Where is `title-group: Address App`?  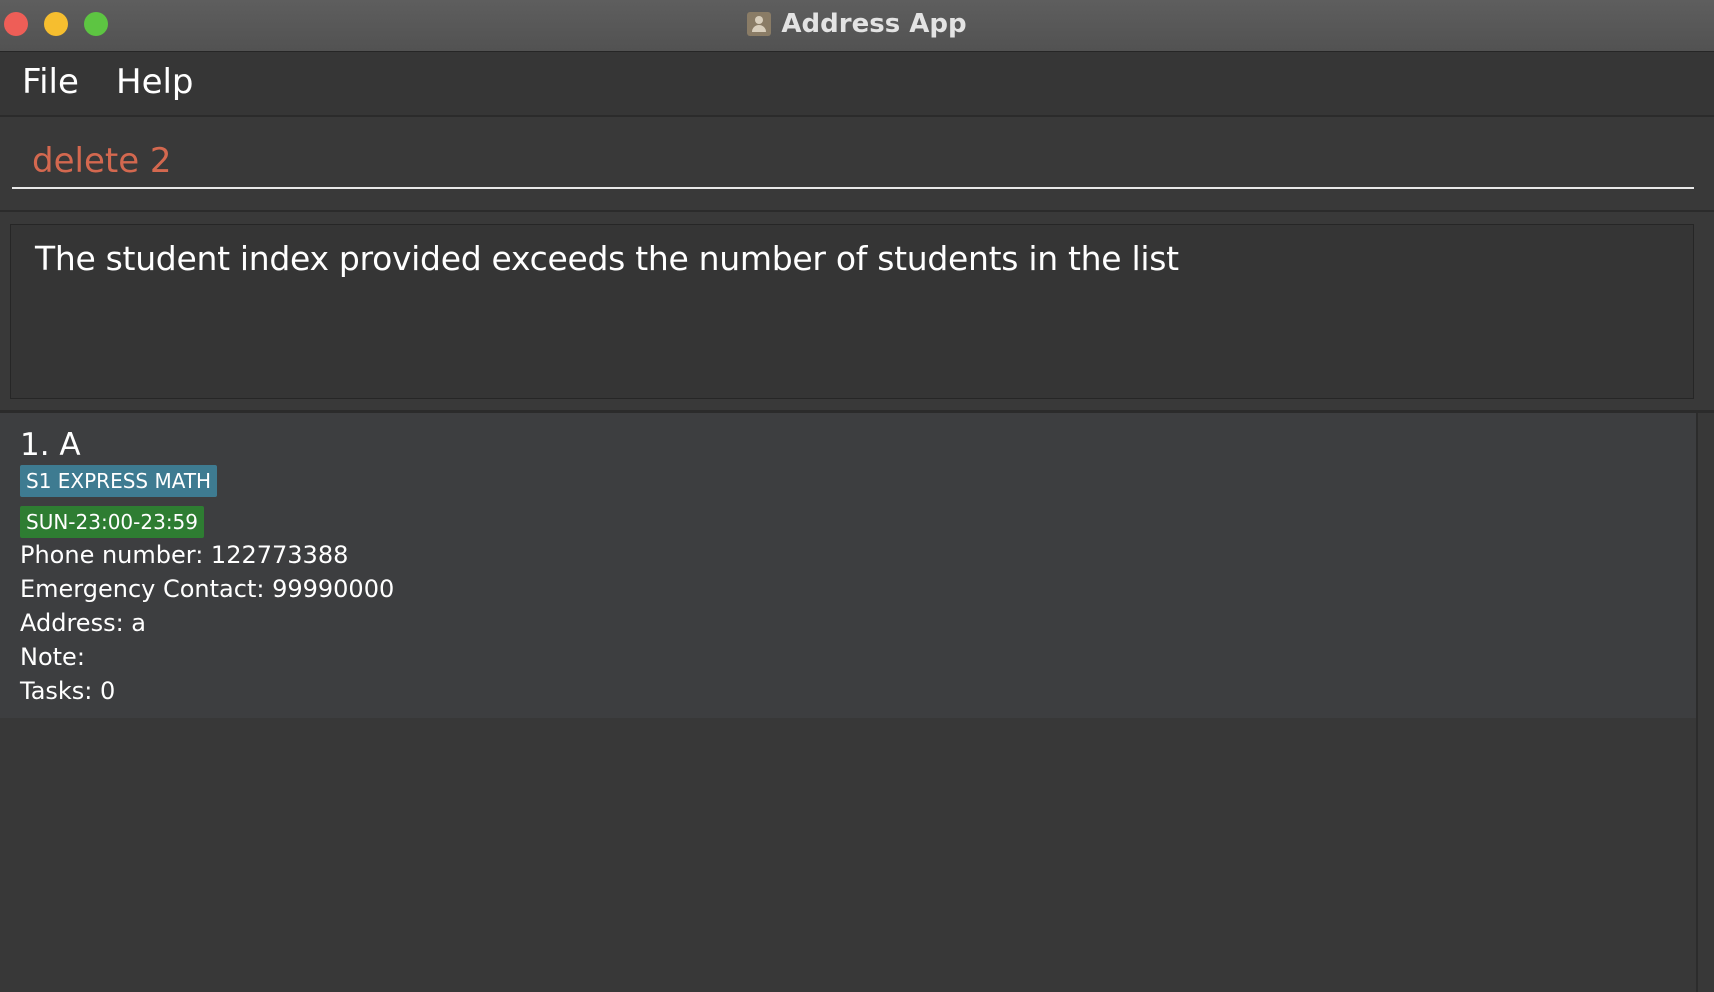
title-group: Address App is located at coordinates (857, 24).